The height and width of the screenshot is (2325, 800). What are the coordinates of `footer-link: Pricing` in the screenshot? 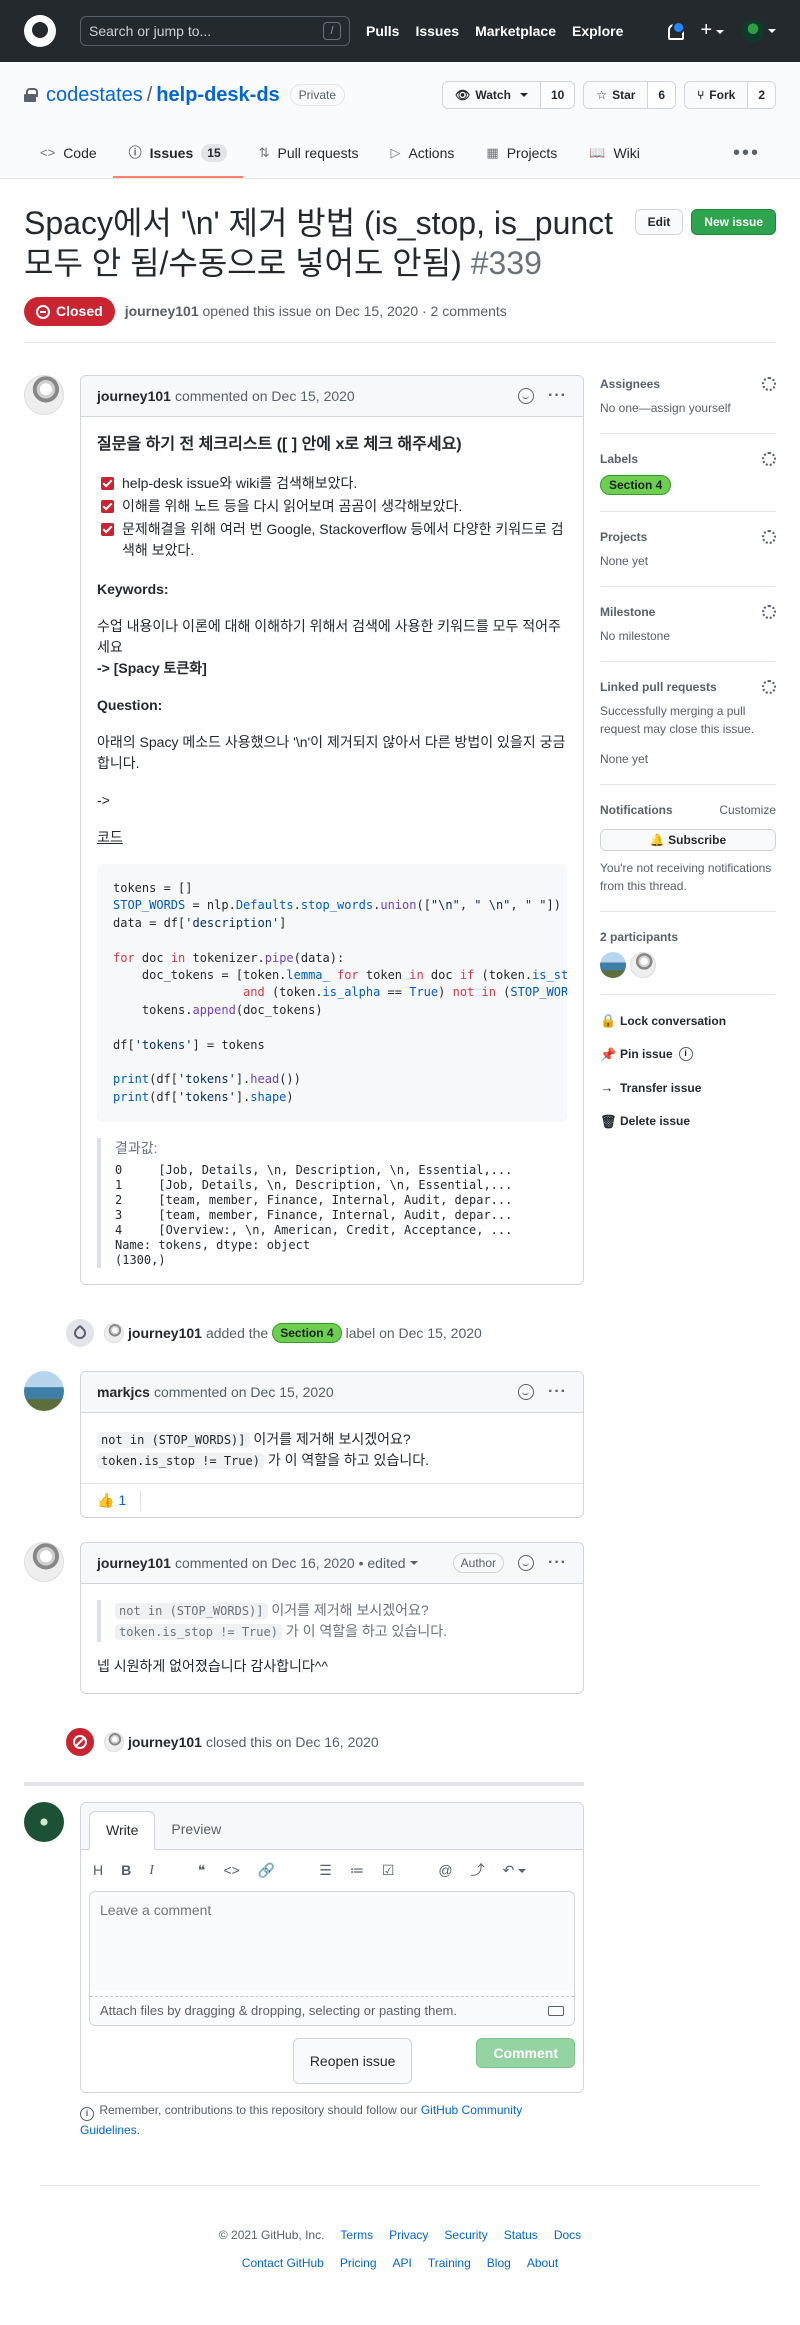 It's located at (358, 2263).